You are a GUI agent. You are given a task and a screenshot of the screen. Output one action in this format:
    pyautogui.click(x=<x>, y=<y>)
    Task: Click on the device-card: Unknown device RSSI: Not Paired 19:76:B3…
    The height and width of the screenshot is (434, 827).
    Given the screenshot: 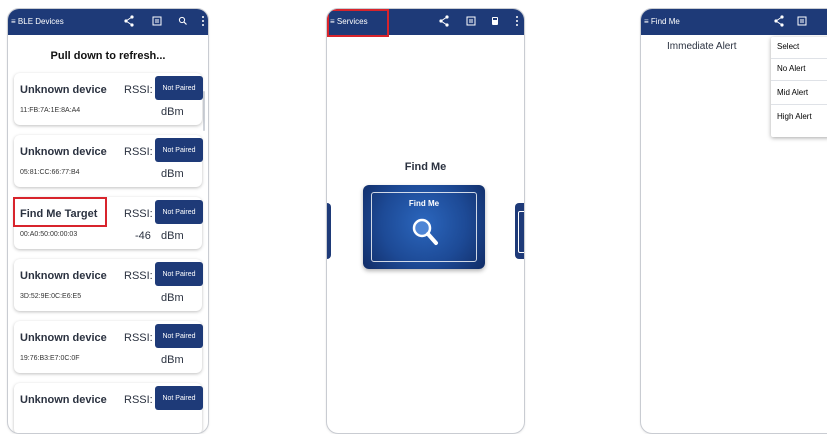 What is the action you would take?
    pyautogui.click(x=108, y=347)
    